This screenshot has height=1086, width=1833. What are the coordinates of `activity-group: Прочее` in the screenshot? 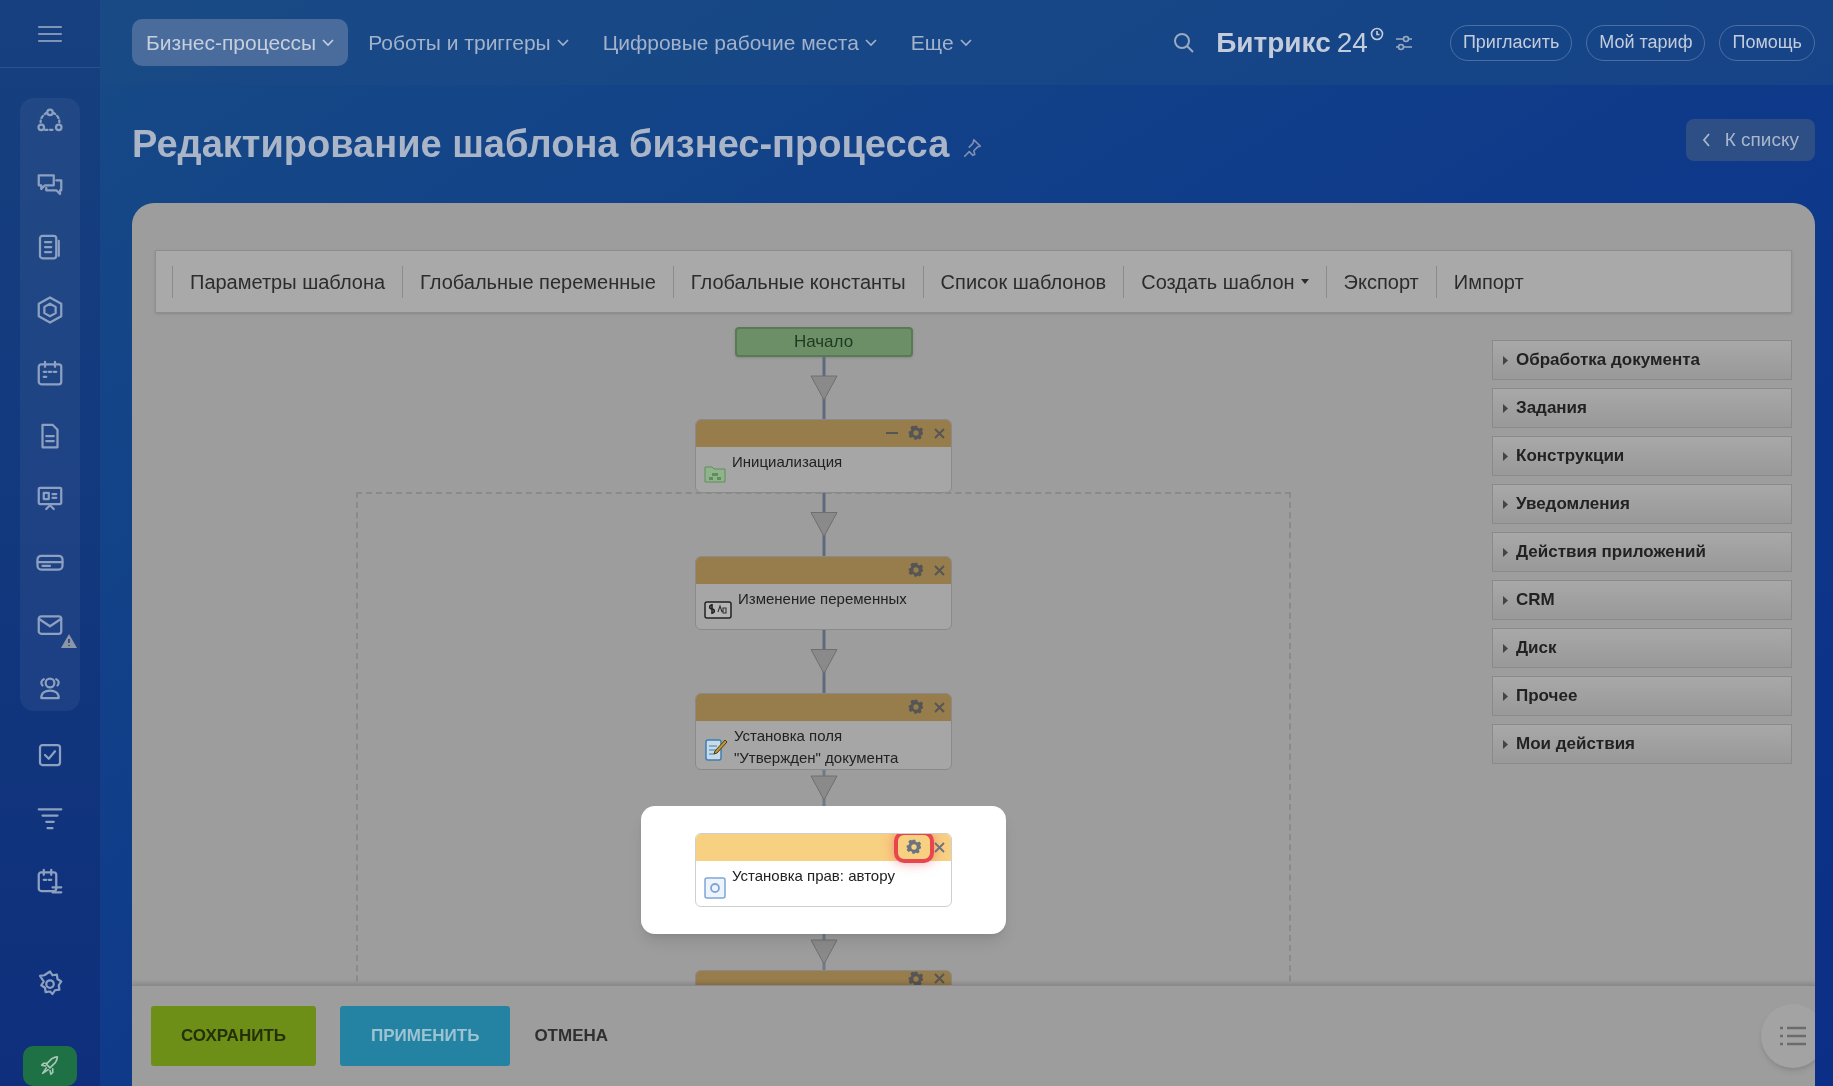 It's located at (1642, 696).